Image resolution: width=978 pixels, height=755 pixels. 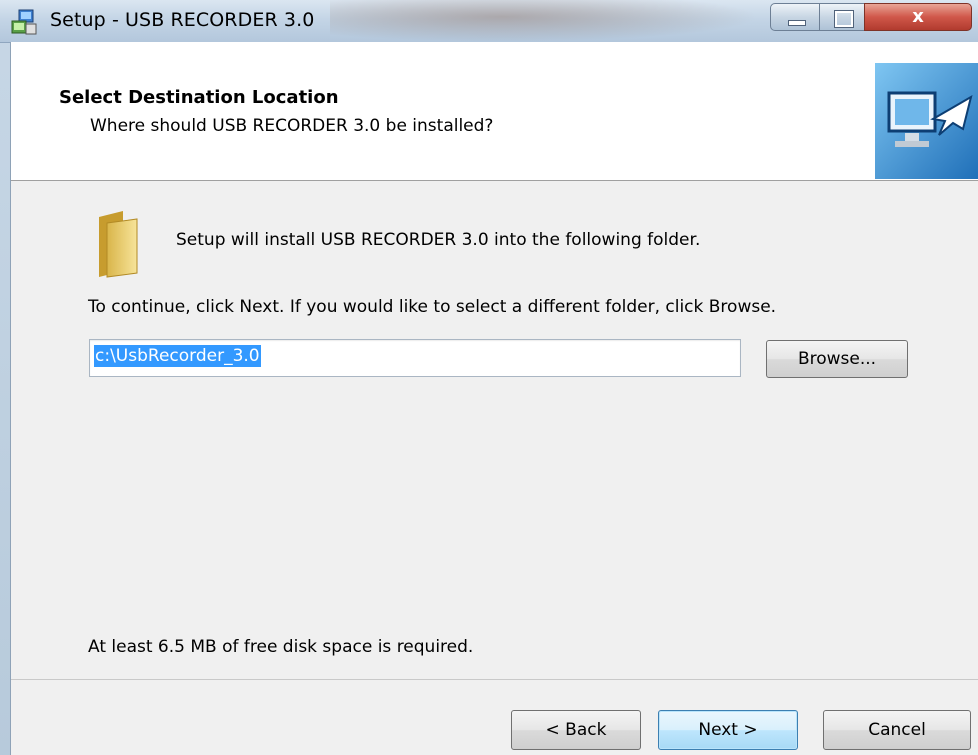 I want to click on window-title: Setup - USB RECORDER 3.0, so click(x=182, y=20).